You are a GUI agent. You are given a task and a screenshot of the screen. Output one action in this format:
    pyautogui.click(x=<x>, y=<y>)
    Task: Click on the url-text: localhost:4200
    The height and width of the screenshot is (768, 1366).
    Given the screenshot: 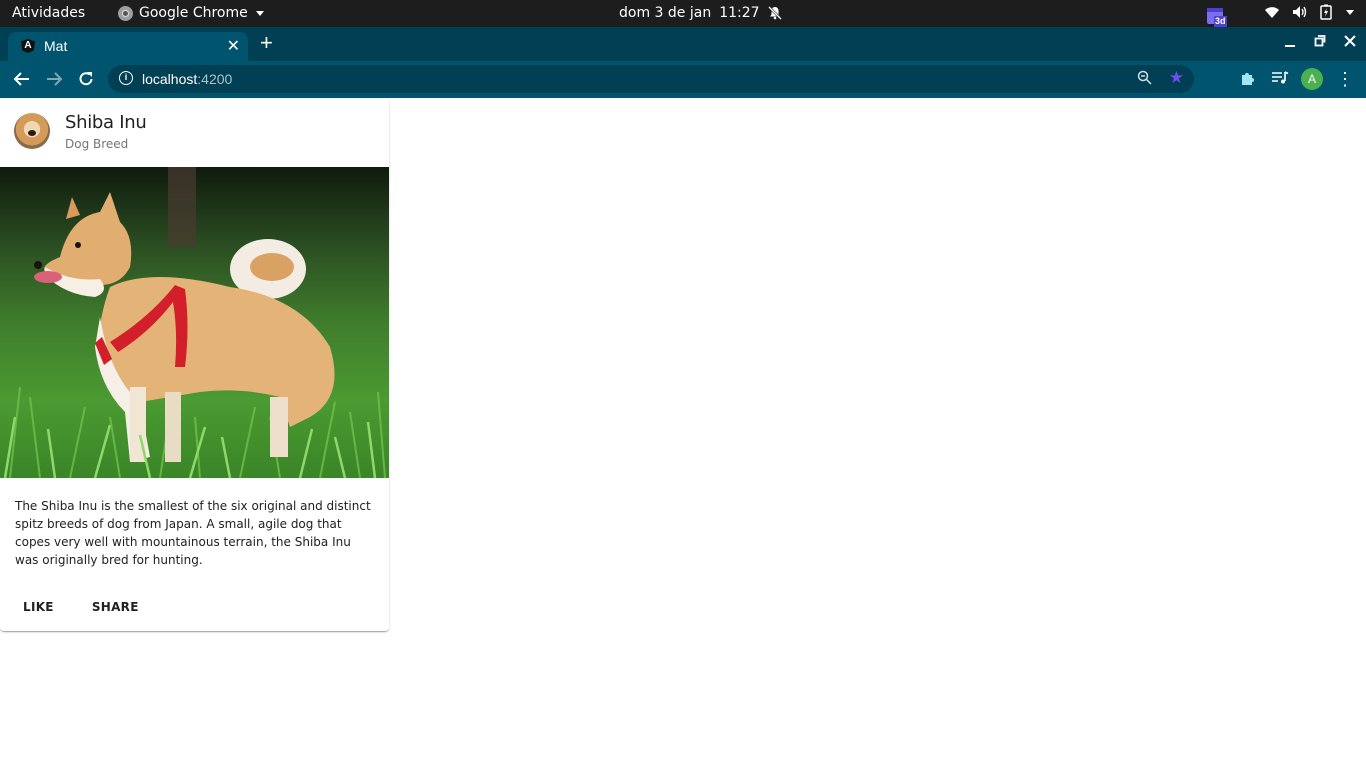 What is the action you would take?
    pyautogui.click(x=187, y=79)
    